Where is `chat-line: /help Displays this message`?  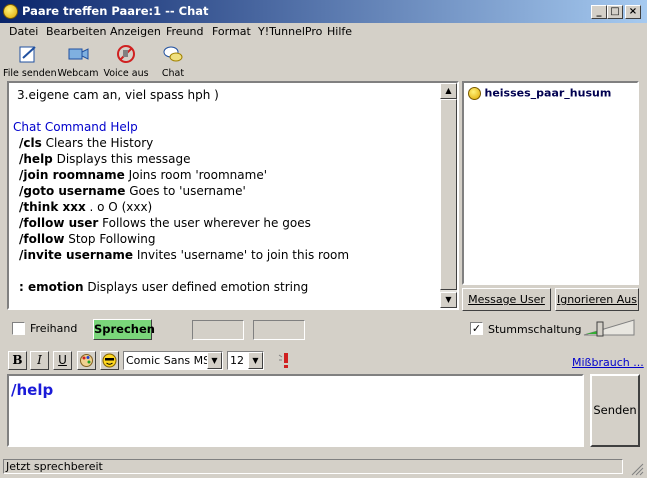 chat-line: /help Displays this message is located at coordinates (105, 159).